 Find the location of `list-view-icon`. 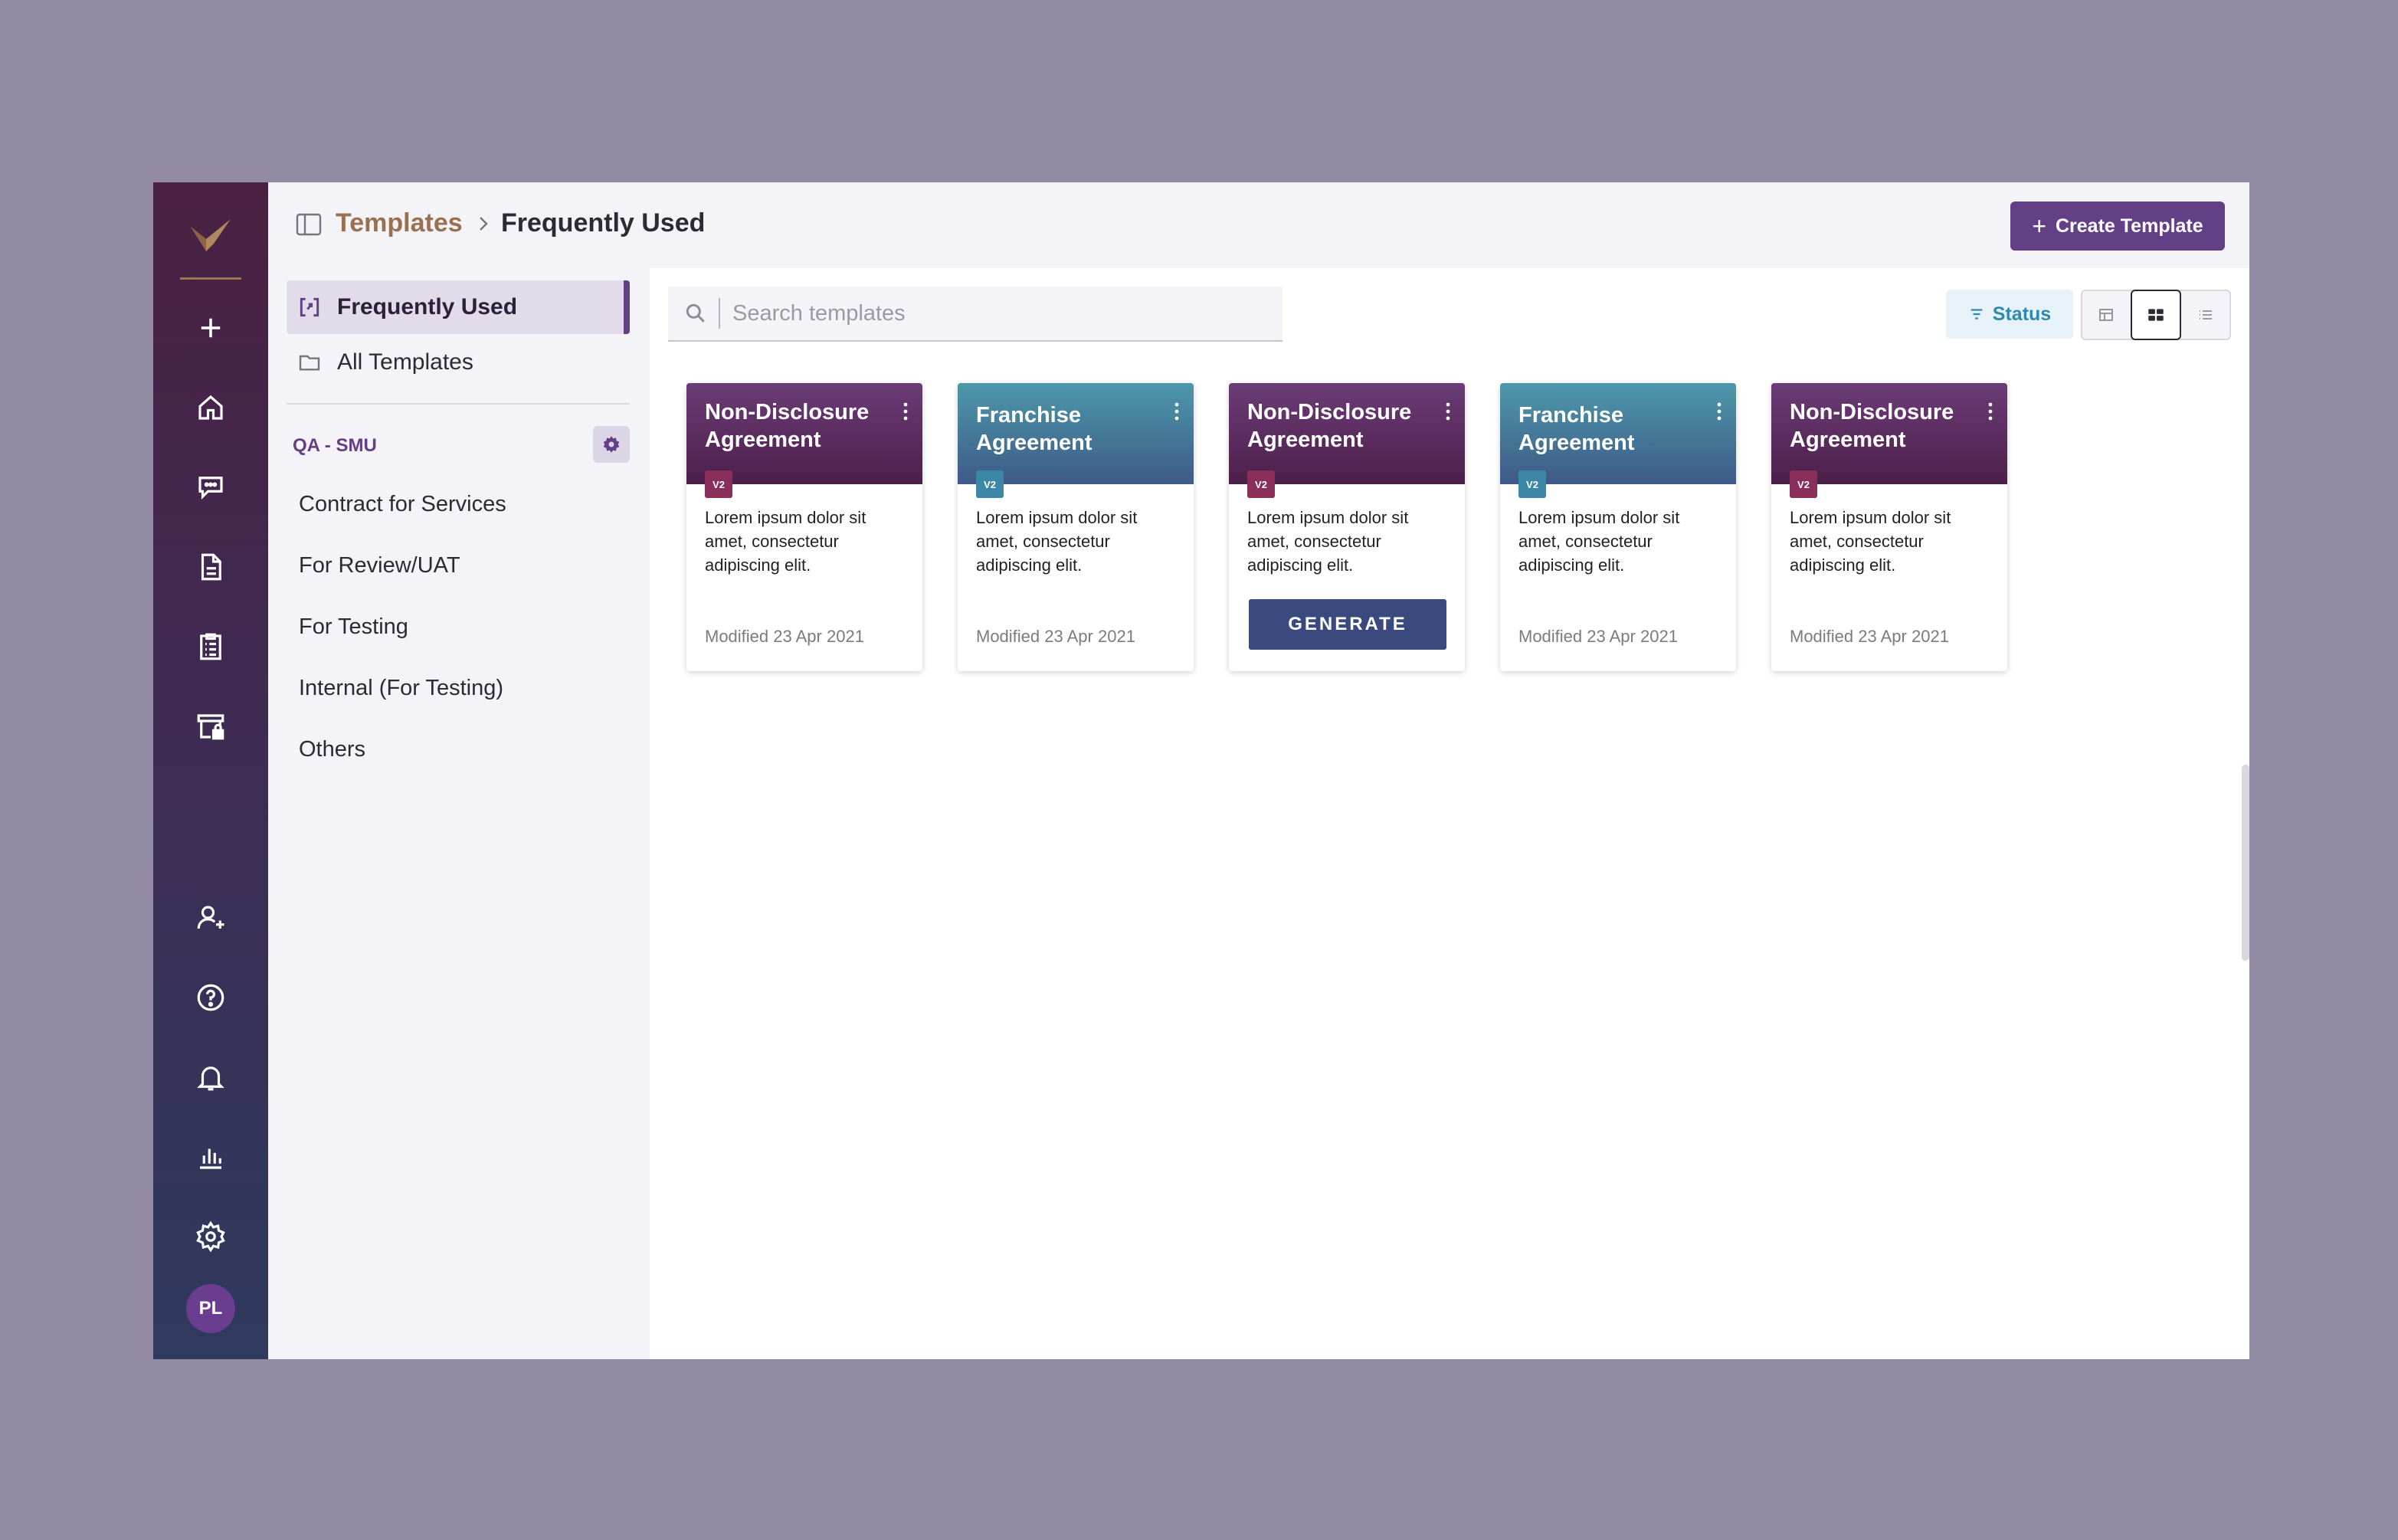

list-view-icon is located at coordinates (2205, 315).